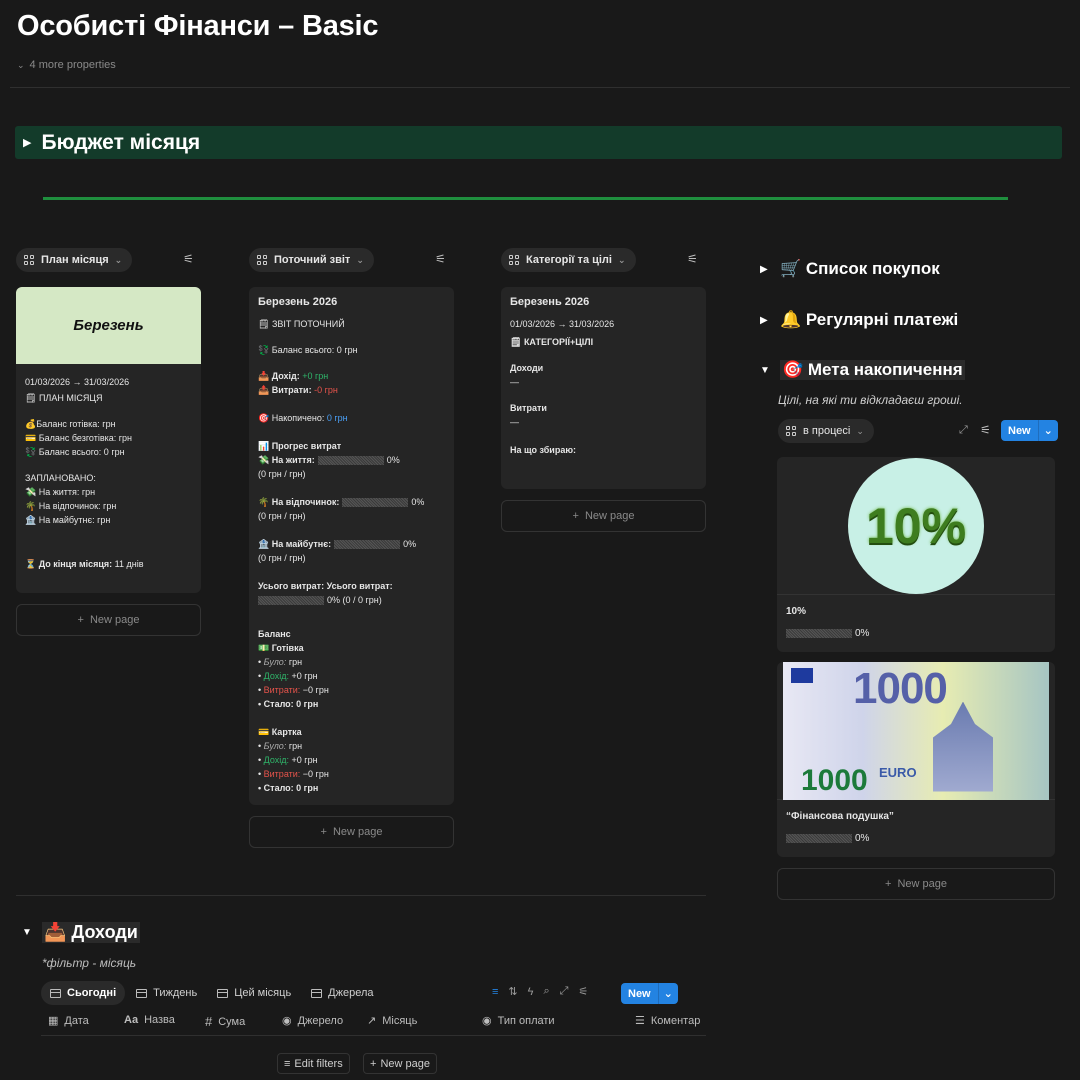  What do you see at coordinates (282, 516) in the screenshot?
I see `rest-sub: (0 грн / грн)` at bounding box center [282, 516].